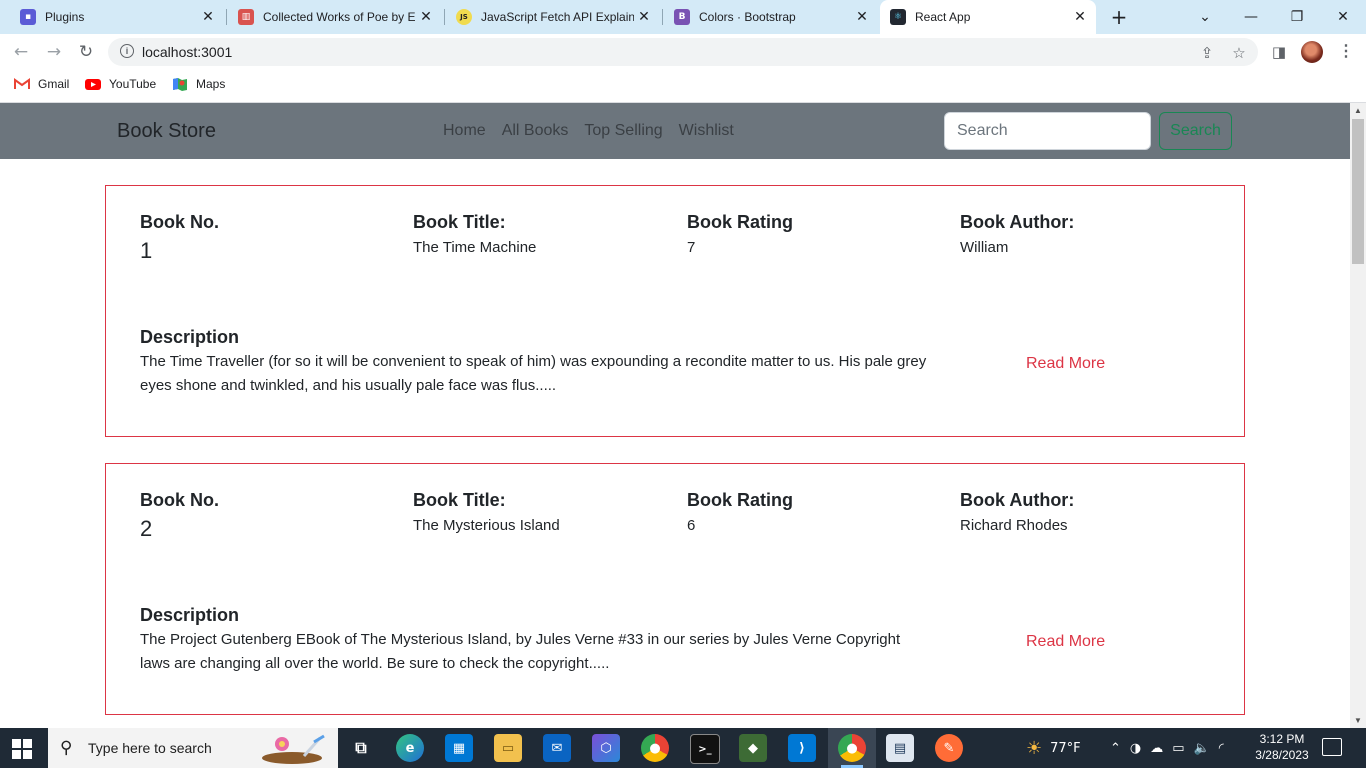 This screenshot has width=1366, height=768. I want to click on bookmark-maps: Maps, so click(198, 84).